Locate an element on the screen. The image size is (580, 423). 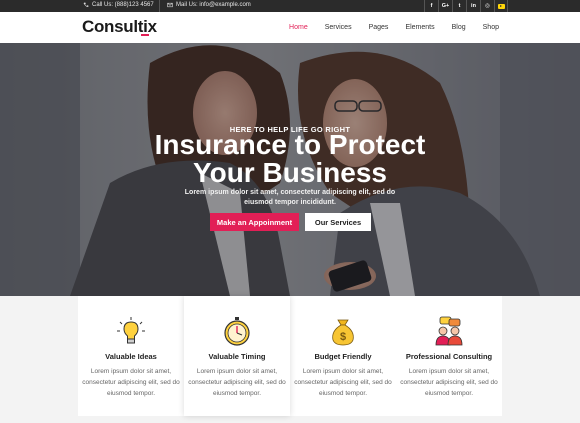
nav-item-shop: Shop is located at coordinates (491, 27).